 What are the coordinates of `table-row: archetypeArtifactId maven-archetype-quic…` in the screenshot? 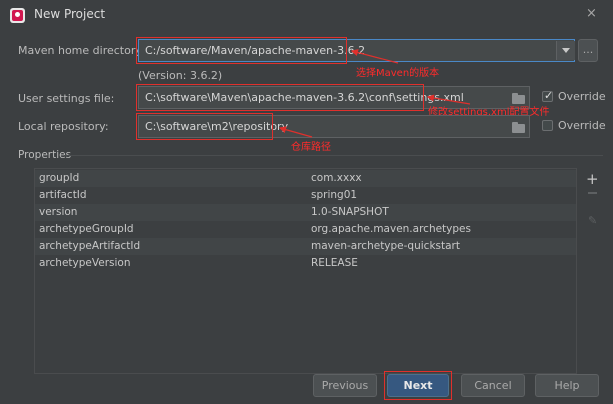 It's located at (305, 246).